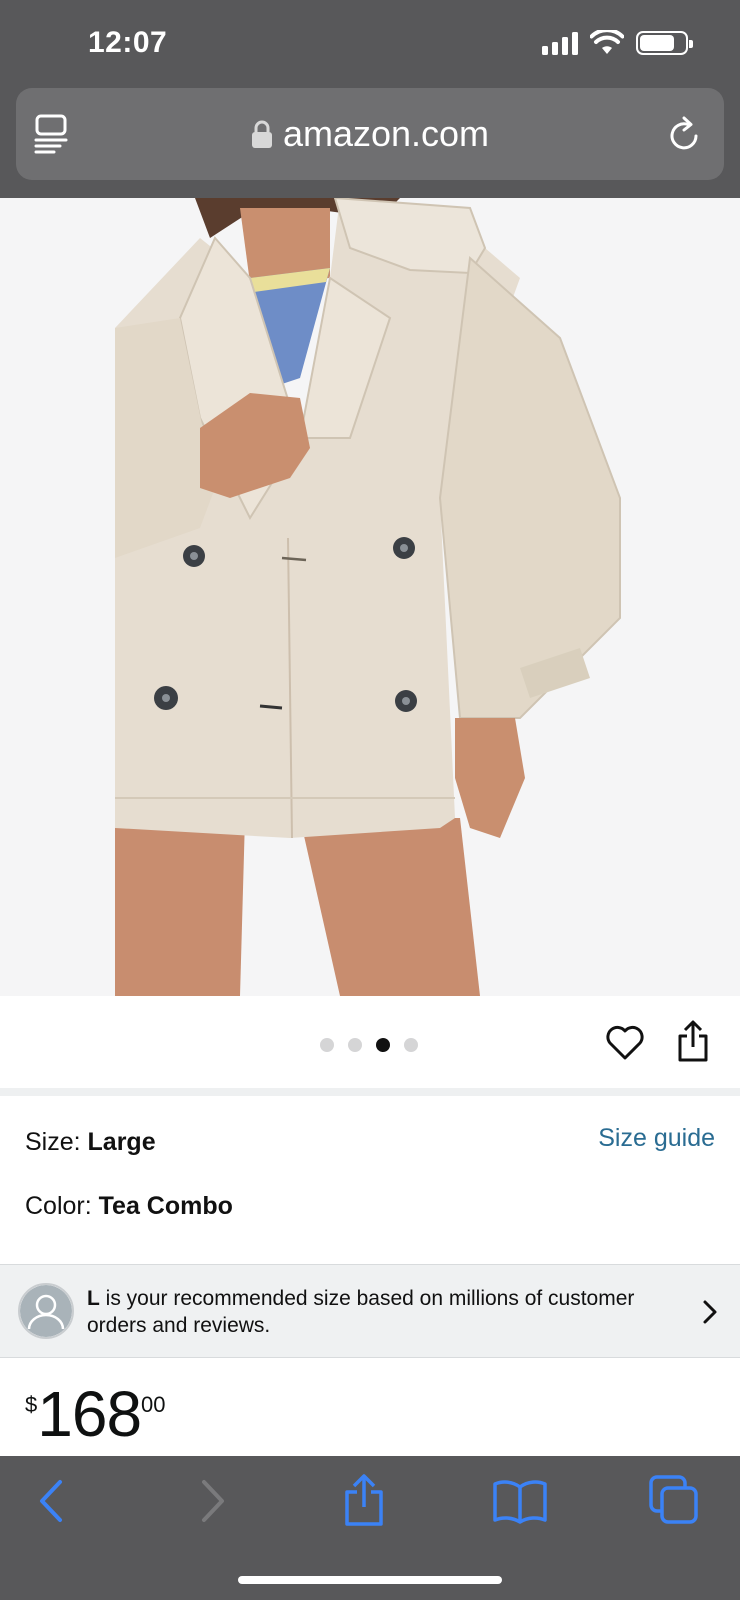 The image size is (740, 1600). I want to click on reload-icon, so click(685, 134).